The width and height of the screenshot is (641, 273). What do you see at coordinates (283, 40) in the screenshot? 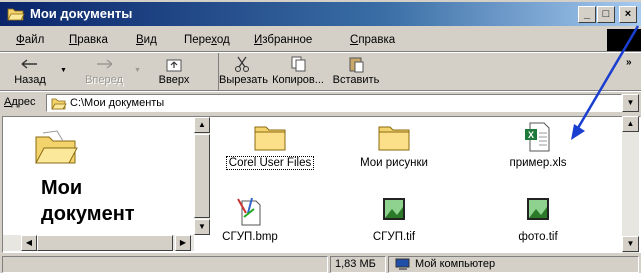
I see `menu-favorites: Избранное` at bounding box center [283, 40].